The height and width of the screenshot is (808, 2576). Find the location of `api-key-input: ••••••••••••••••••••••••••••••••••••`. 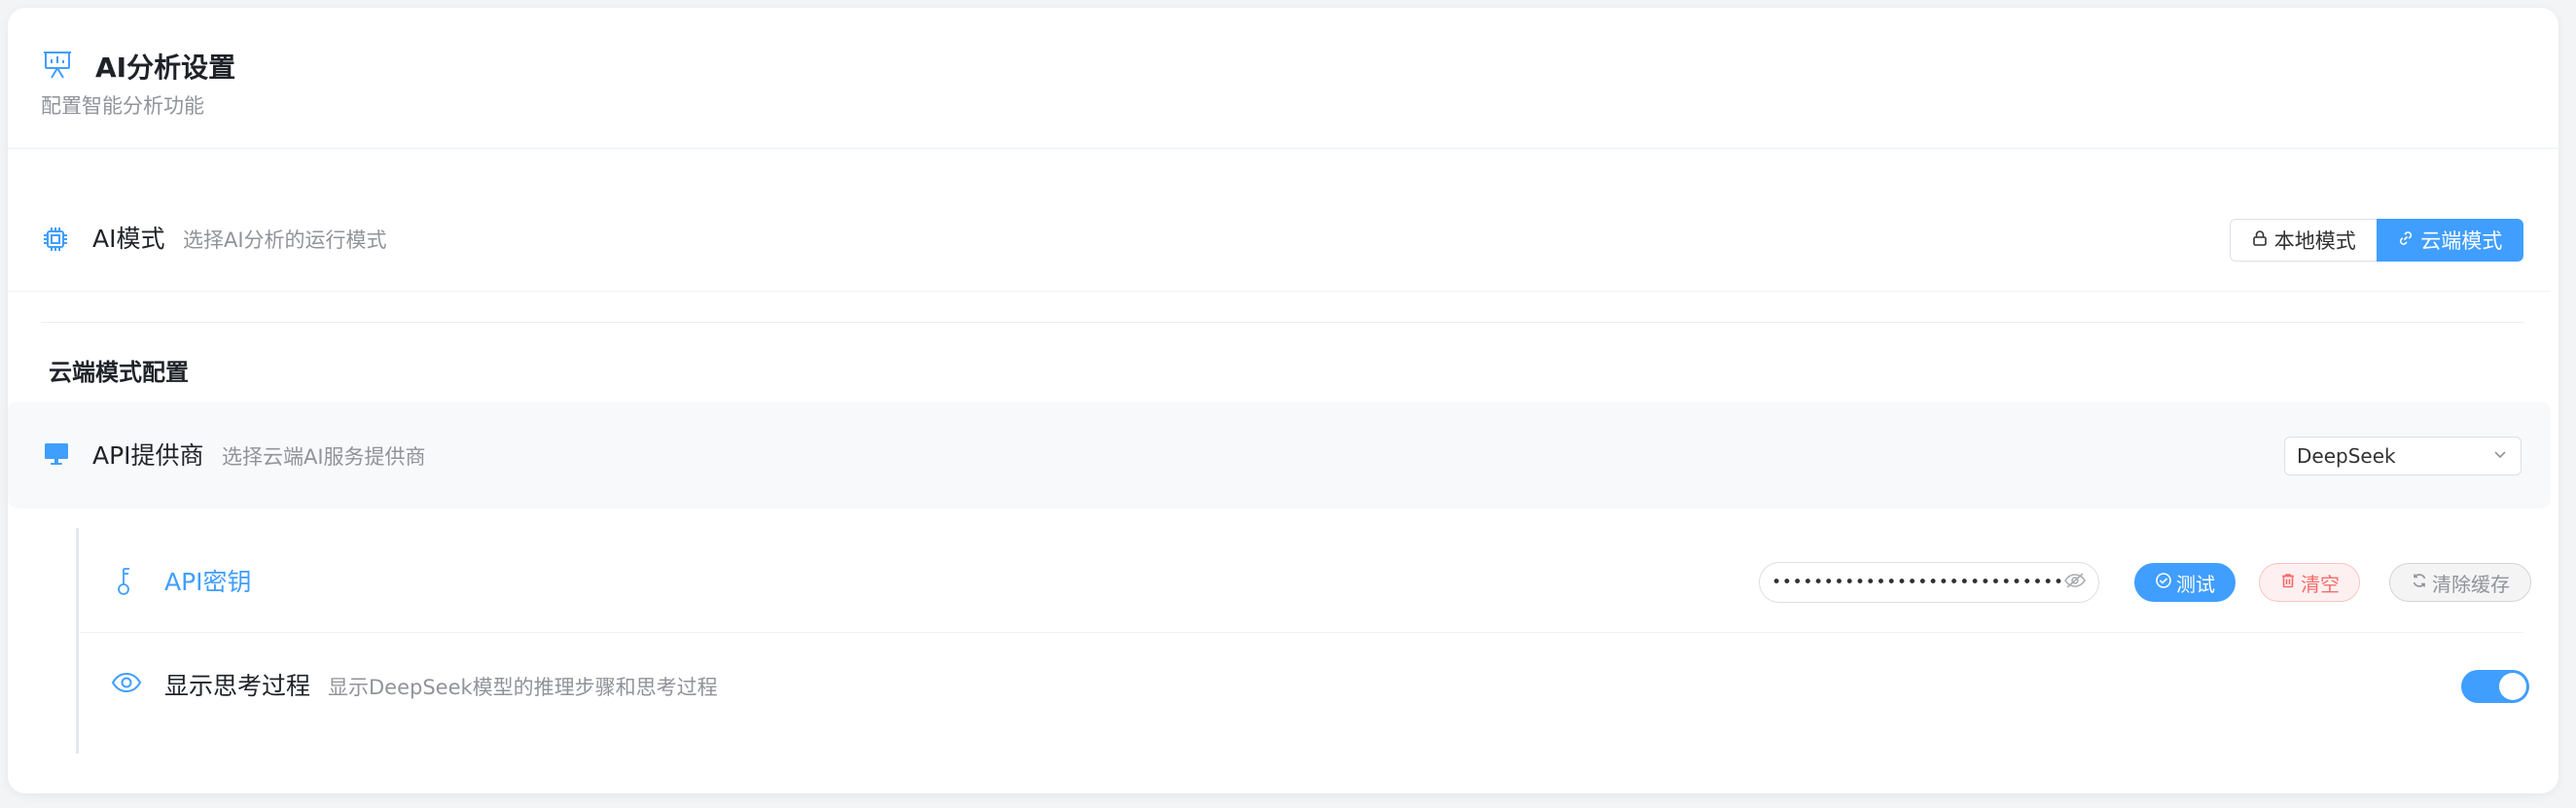

api-key-input: •••••••••••••••••••••••••••••••••••• is located at coordinates (1929, 582).